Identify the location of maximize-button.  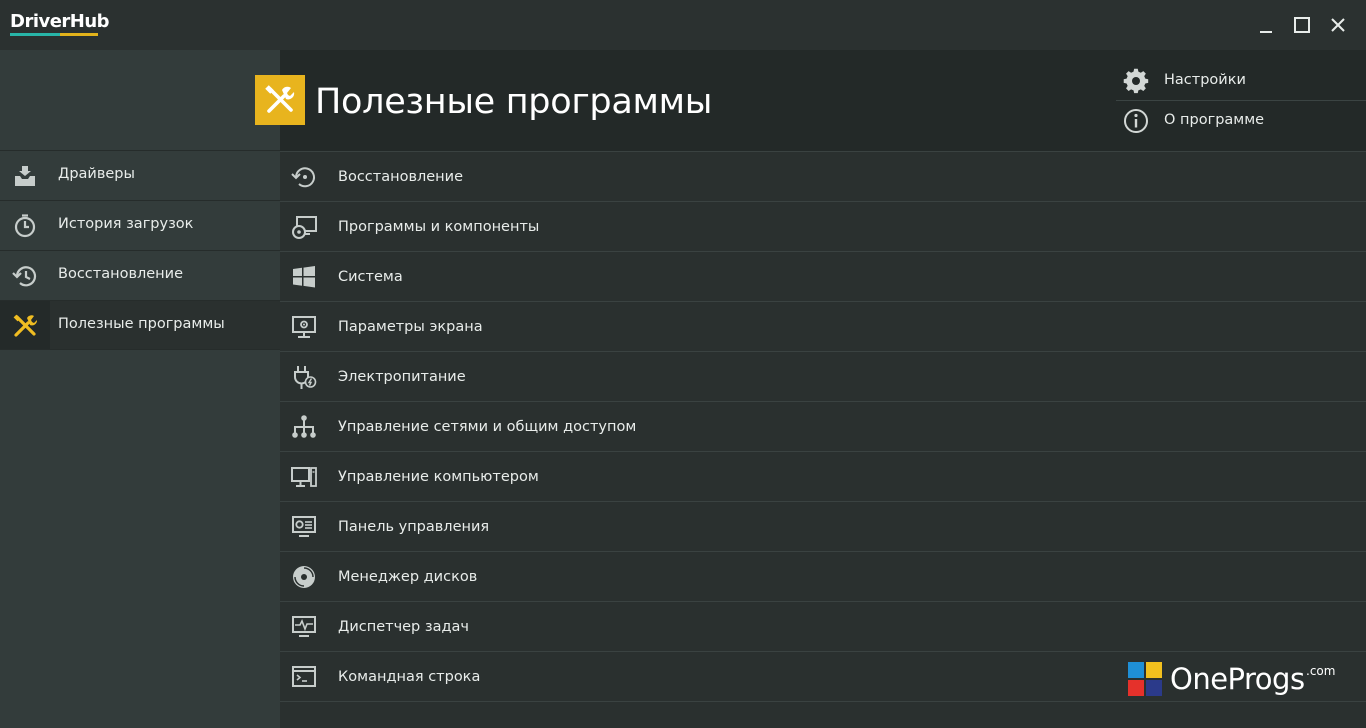
(1302, 25).